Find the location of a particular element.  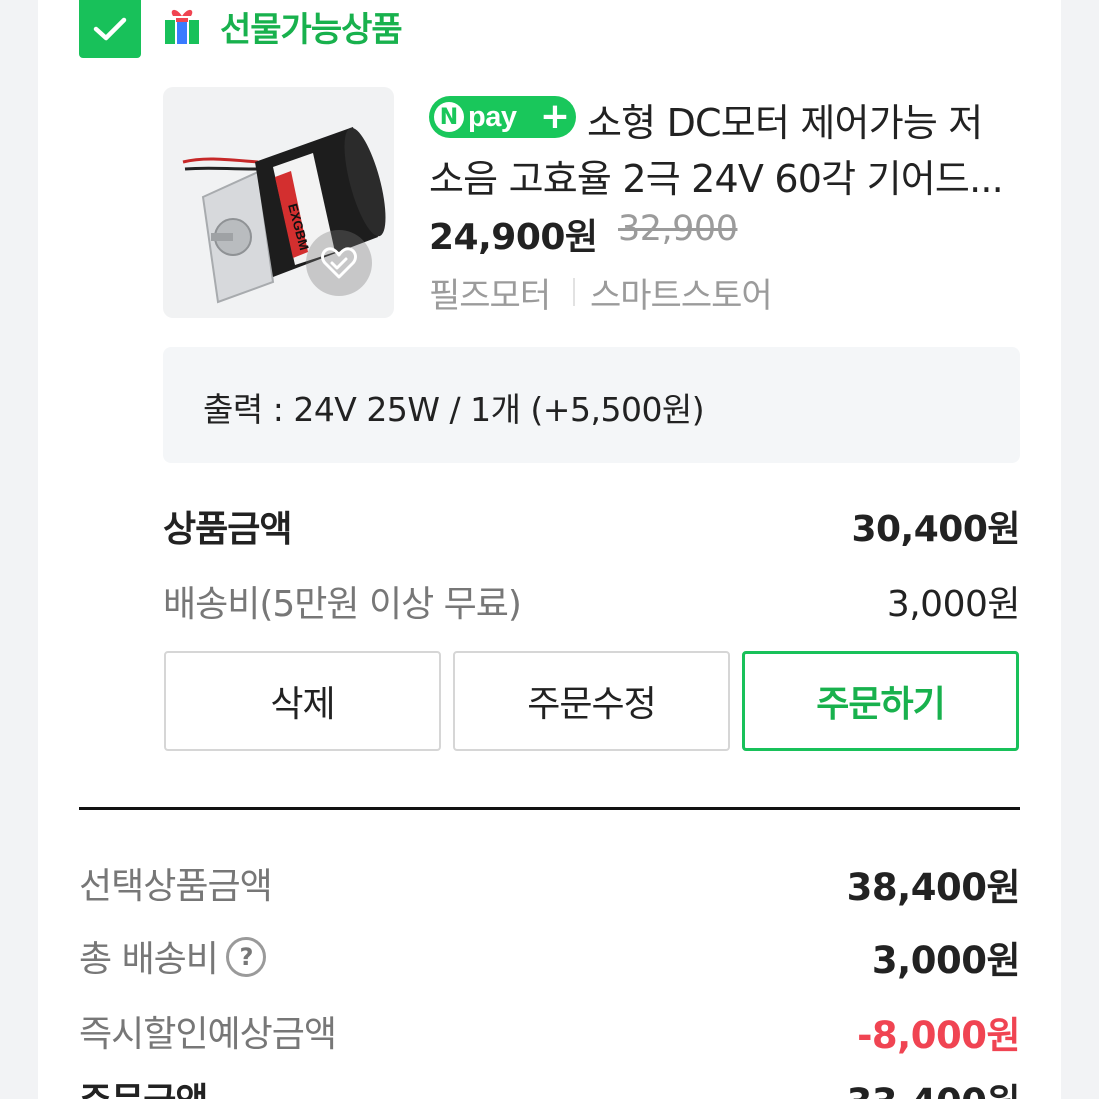

selected-option: 출력 : 24V 25W / 1개 (+5,500원) is located at coordinates (591, 405).